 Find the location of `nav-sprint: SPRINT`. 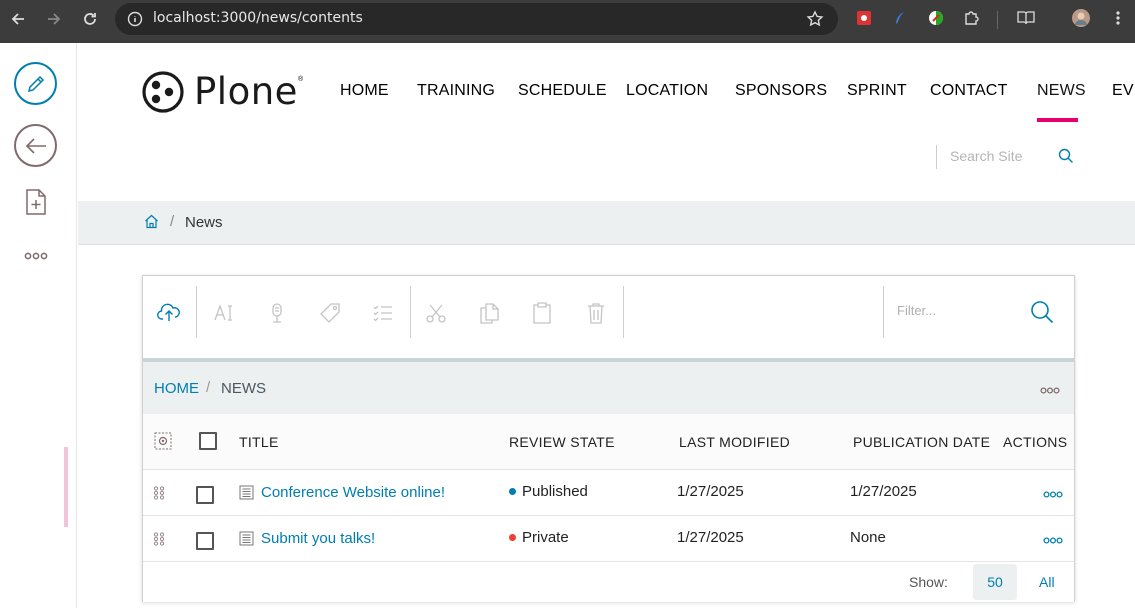

nav-sprint: SPRINT is located at coordinates (877, 91).